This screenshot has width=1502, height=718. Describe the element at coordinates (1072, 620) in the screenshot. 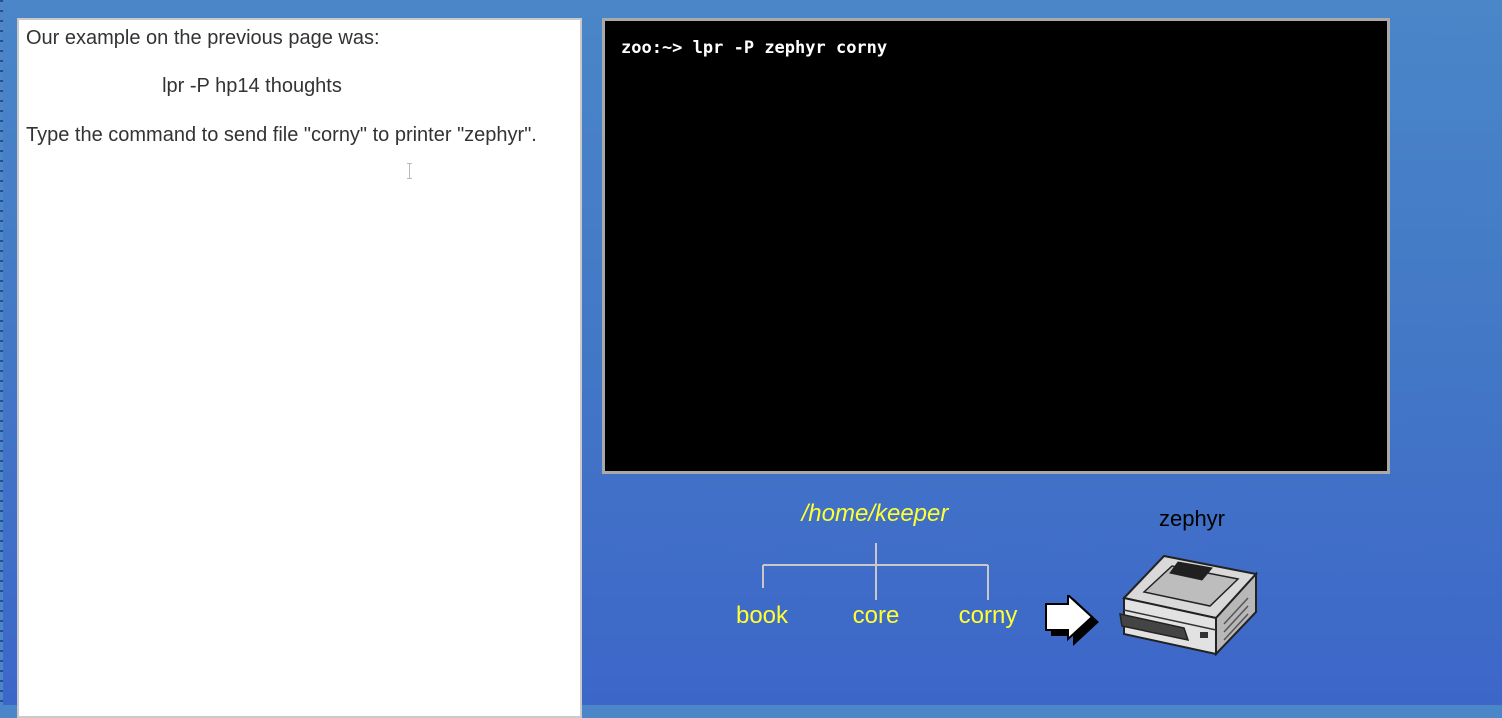

I see `right-arrow-icon` at that location.